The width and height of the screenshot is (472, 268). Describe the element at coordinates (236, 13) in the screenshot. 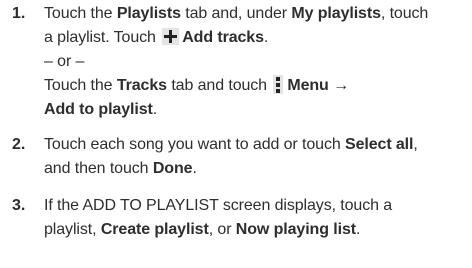

I see `text: tab and, under` at that location.